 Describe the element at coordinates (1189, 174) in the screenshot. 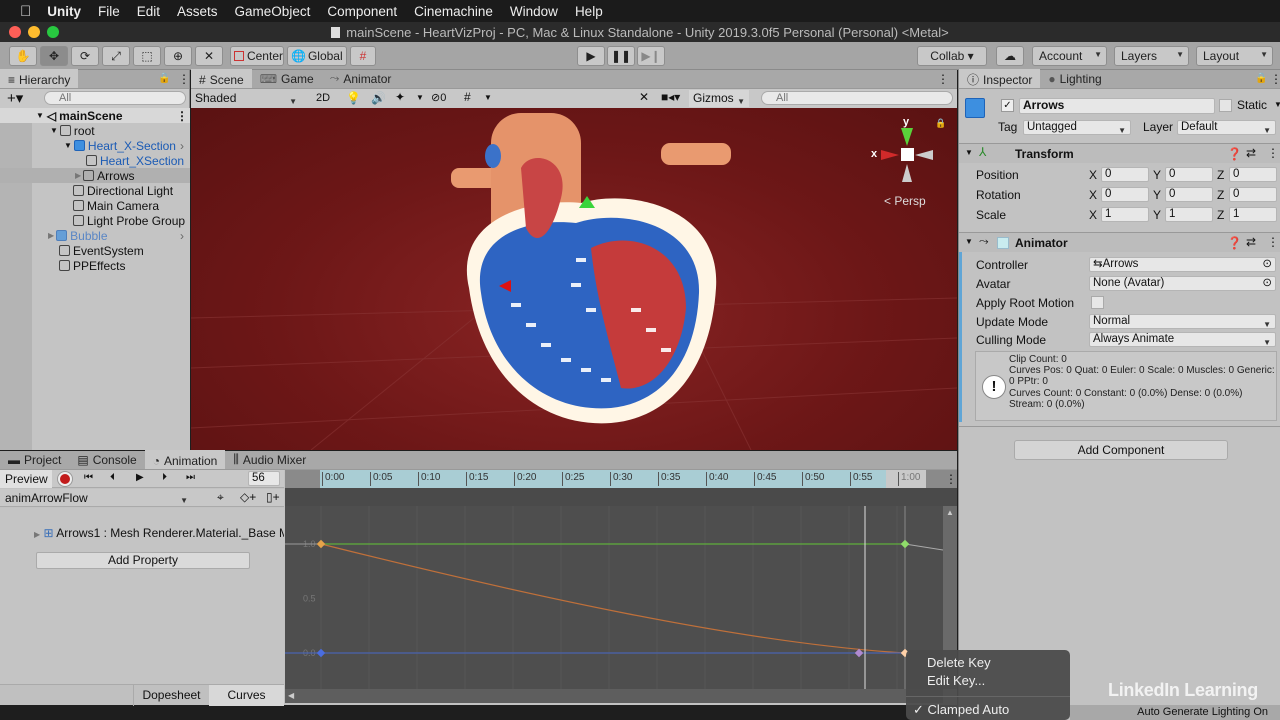

I see `position-y-input: 0` at that location.